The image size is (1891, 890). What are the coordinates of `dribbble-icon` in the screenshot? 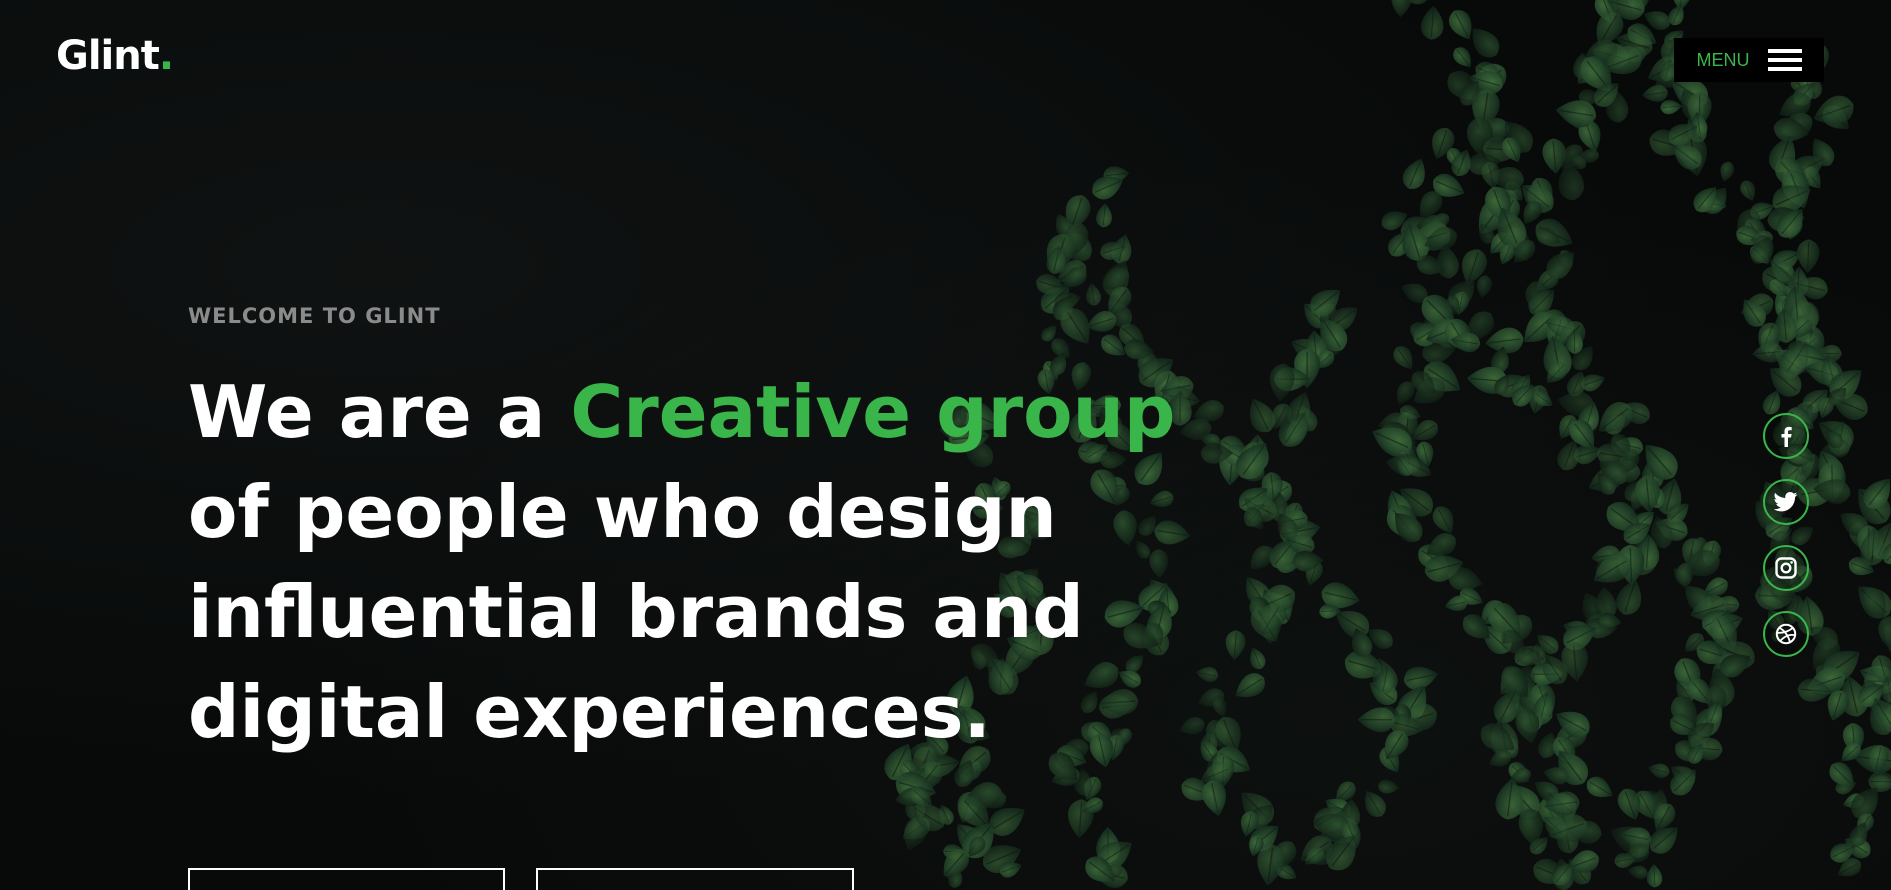 It's located at (1786, 634).